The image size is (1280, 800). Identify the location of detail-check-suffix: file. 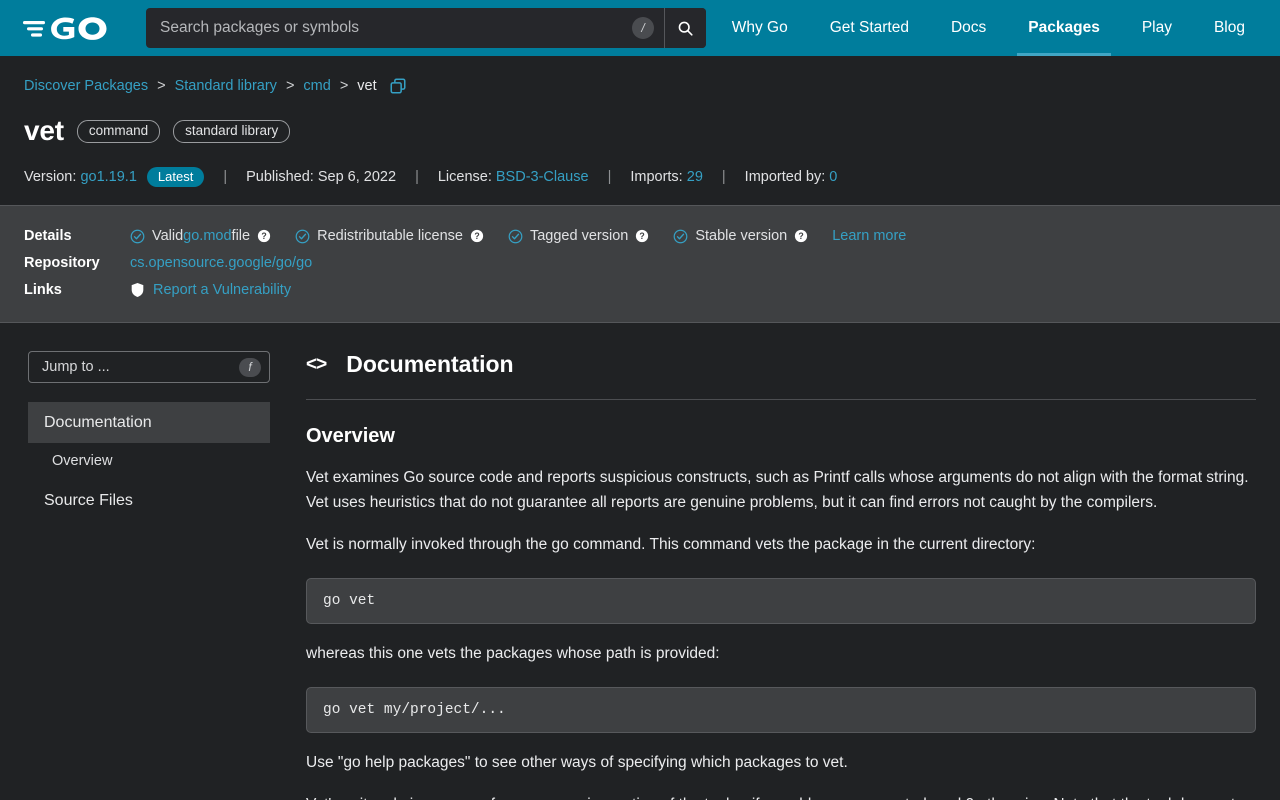
(241, 236).